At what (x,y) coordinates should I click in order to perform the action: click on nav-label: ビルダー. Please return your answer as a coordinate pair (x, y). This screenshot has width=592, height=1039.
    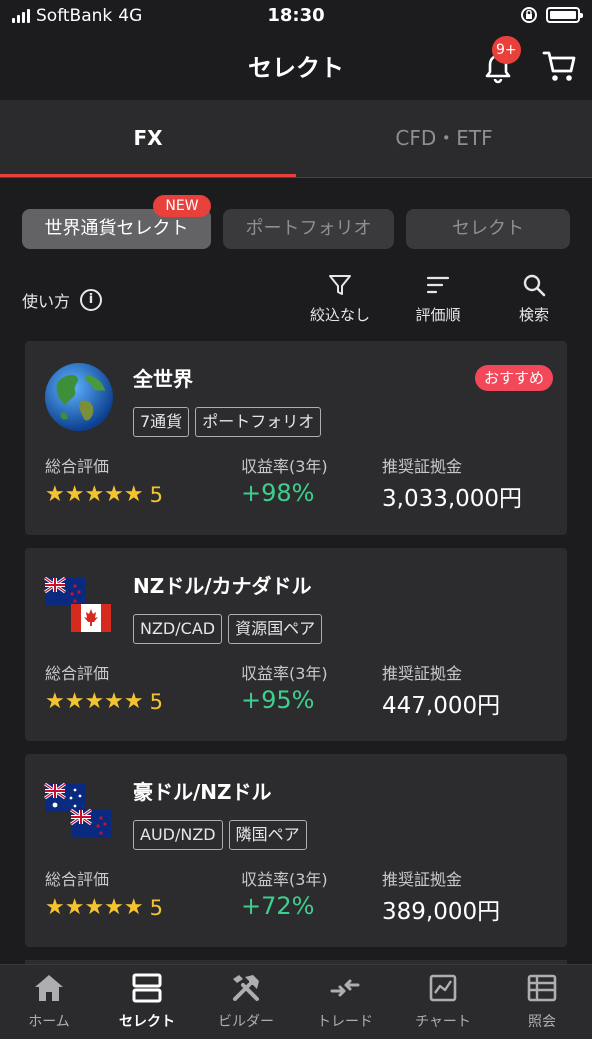
    Looking at the image, I should click on (246, 1022).